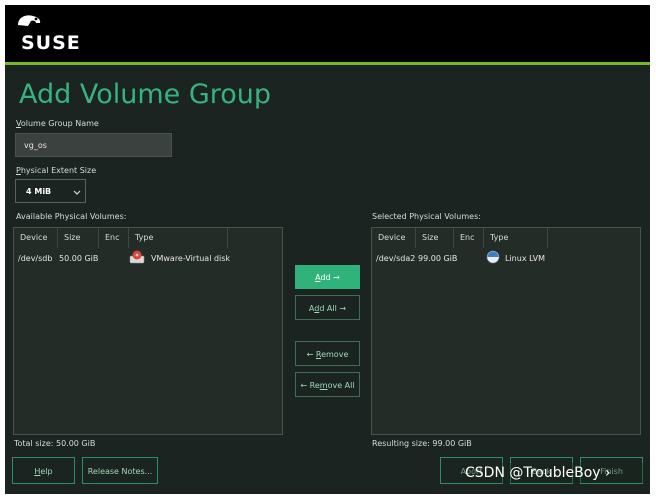  Describe the element at coordinates (396, 258) in the screenshot. I see `row-device: /dev/sda2` at that location.